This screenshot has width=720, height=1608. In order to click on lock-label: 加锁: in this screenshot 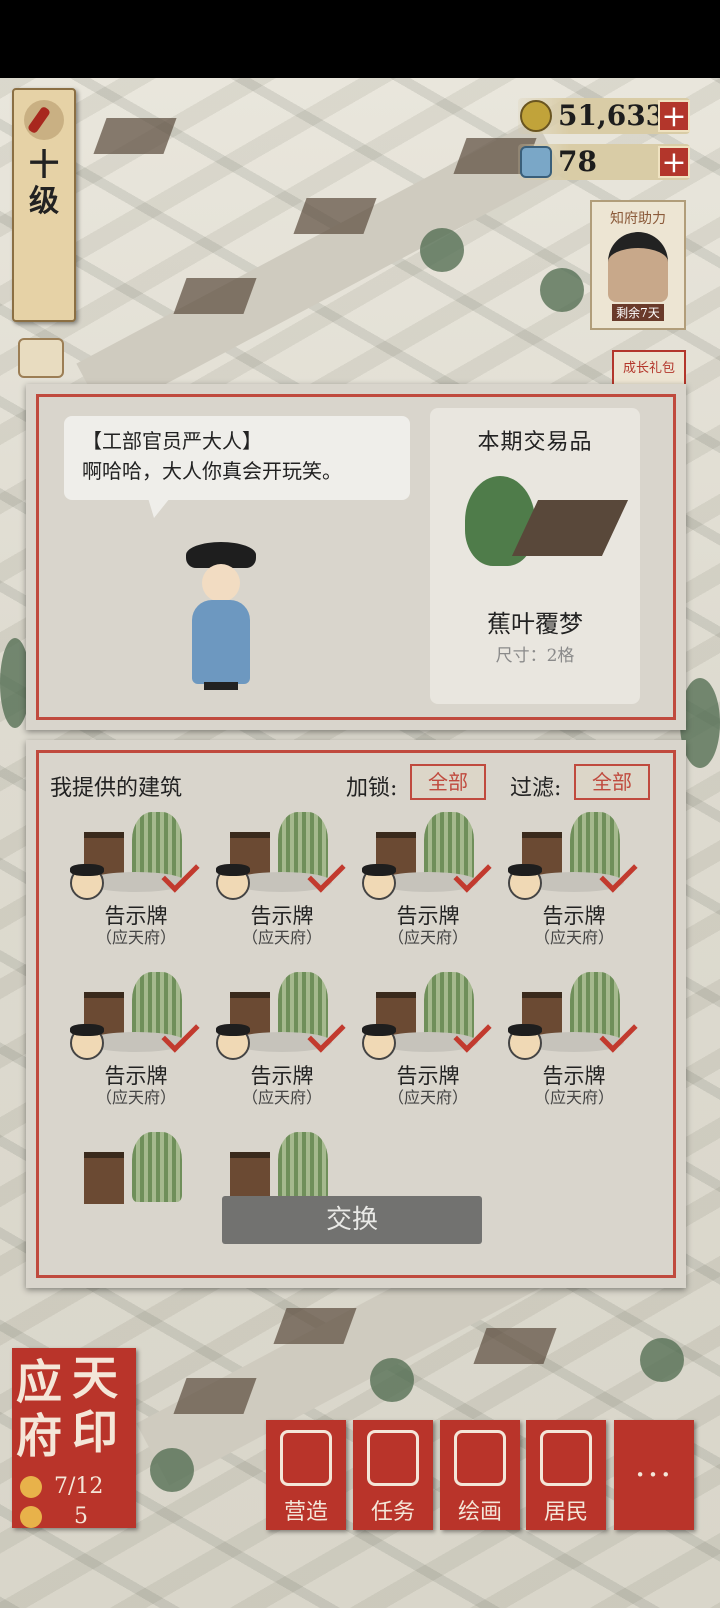, I will do `click(372, 788)`.